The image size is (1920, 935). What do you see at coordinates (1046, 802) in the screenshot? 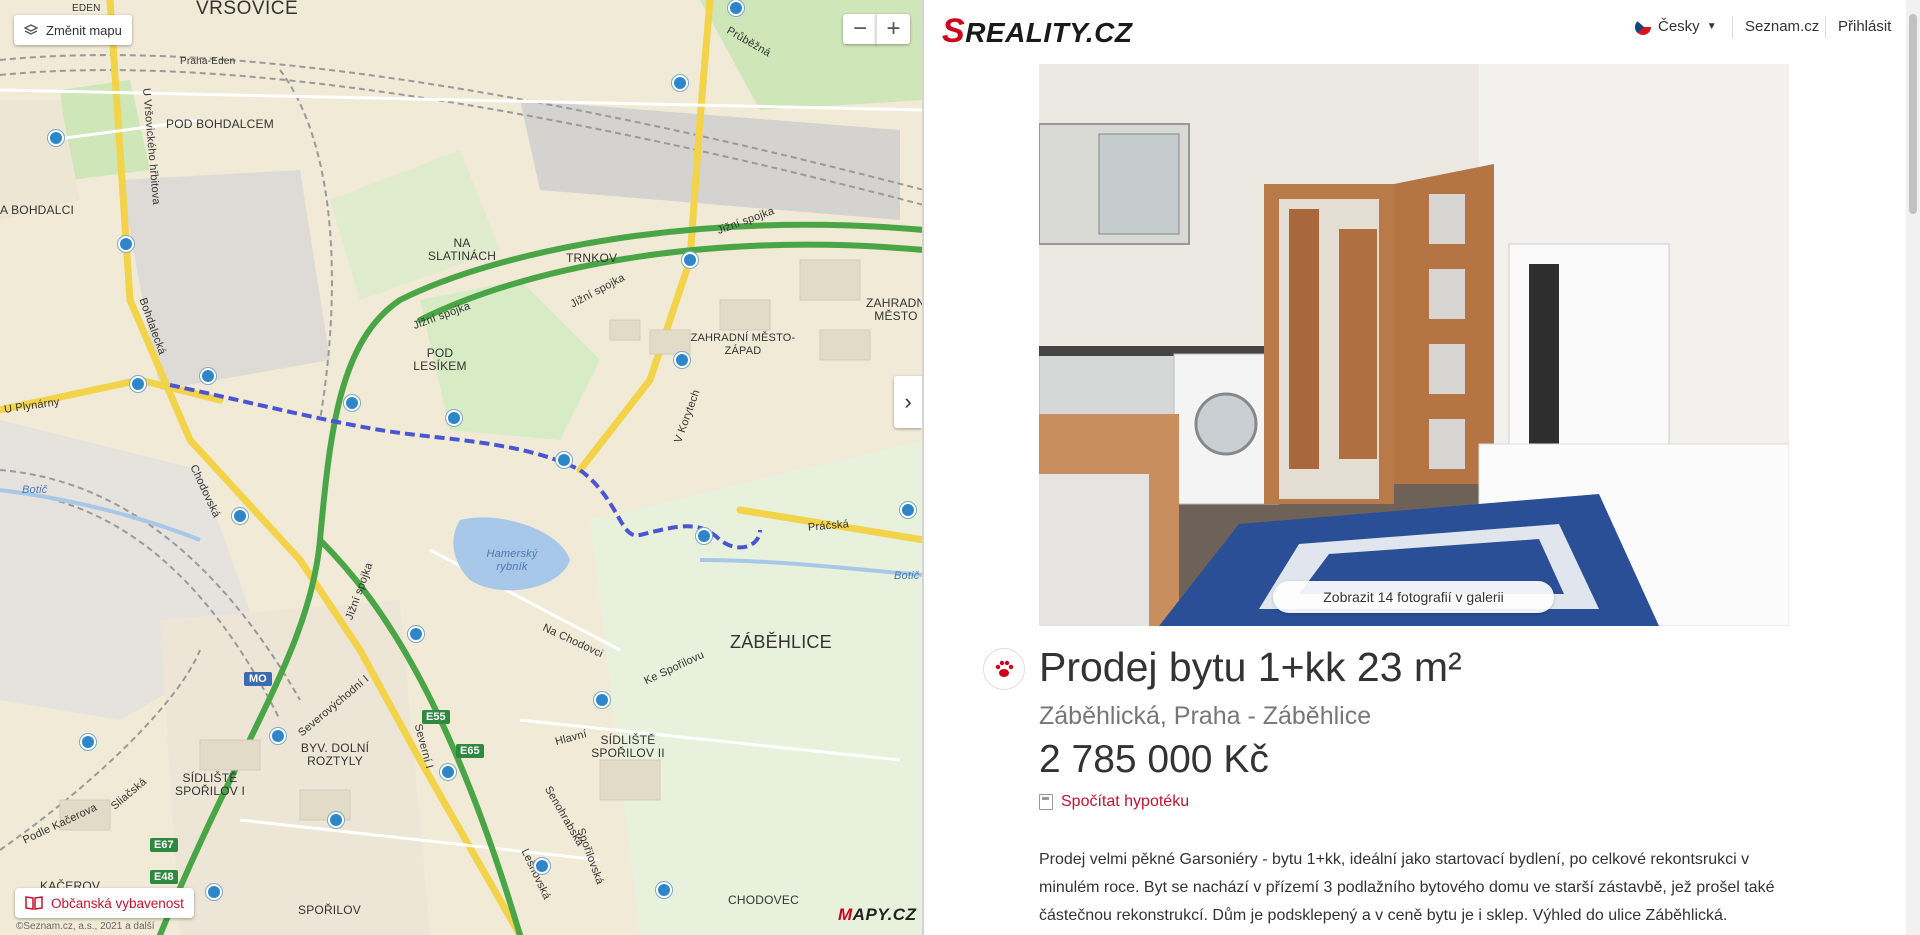
I see `calculator-icon` at bounding box center [1046, 802].